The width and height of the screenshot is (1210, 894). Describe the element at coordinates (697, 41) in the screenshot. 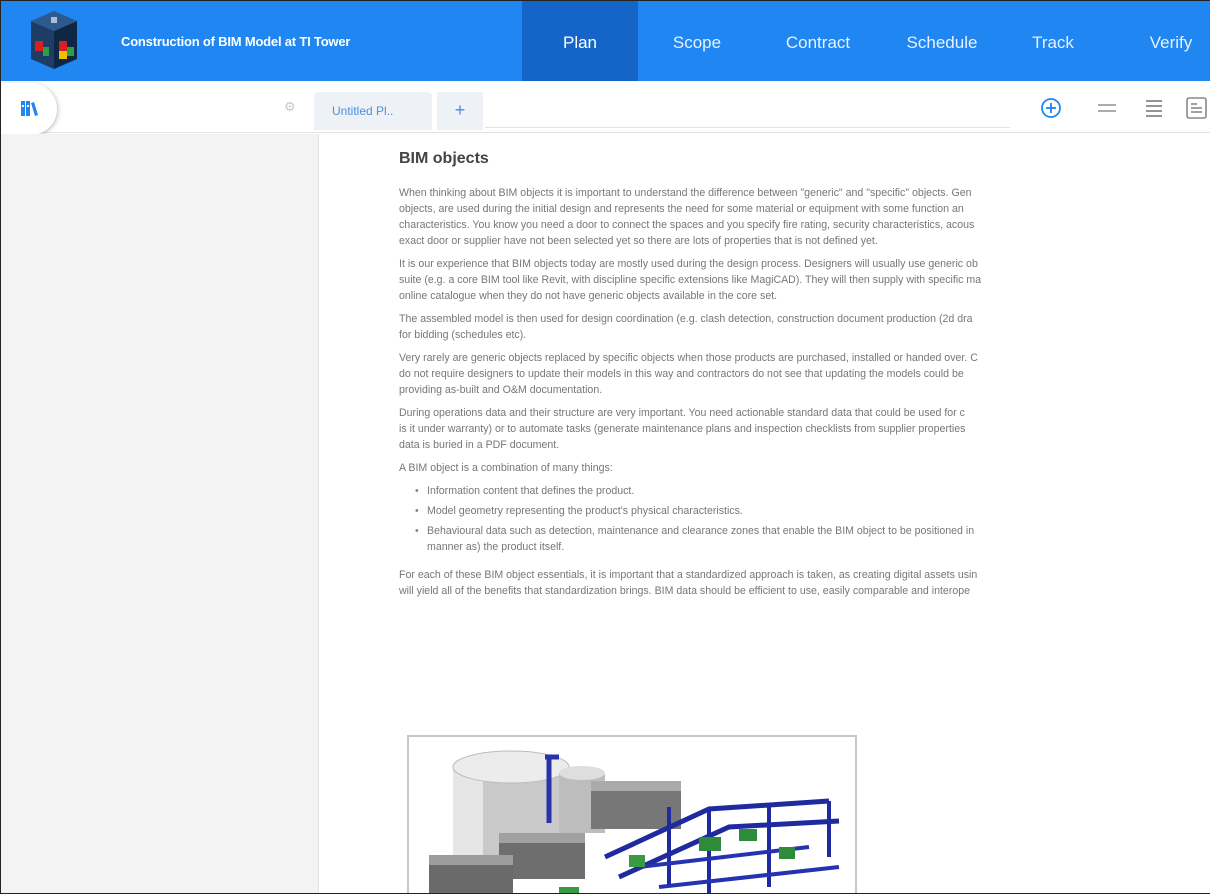

I see `nav-scope: Scope` at that location.